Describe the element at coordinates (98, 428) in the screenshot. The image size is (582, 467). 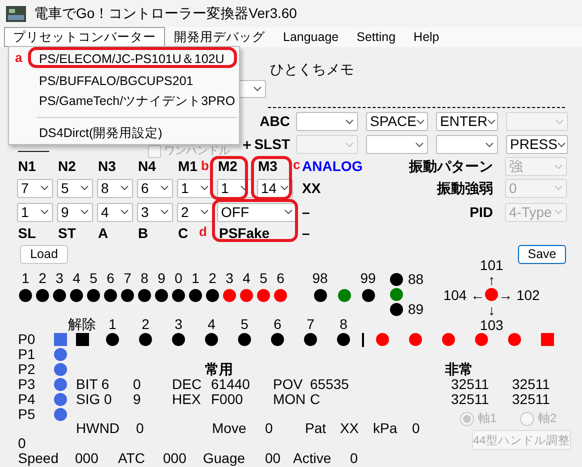
I see `status-text: HWND` at that location.